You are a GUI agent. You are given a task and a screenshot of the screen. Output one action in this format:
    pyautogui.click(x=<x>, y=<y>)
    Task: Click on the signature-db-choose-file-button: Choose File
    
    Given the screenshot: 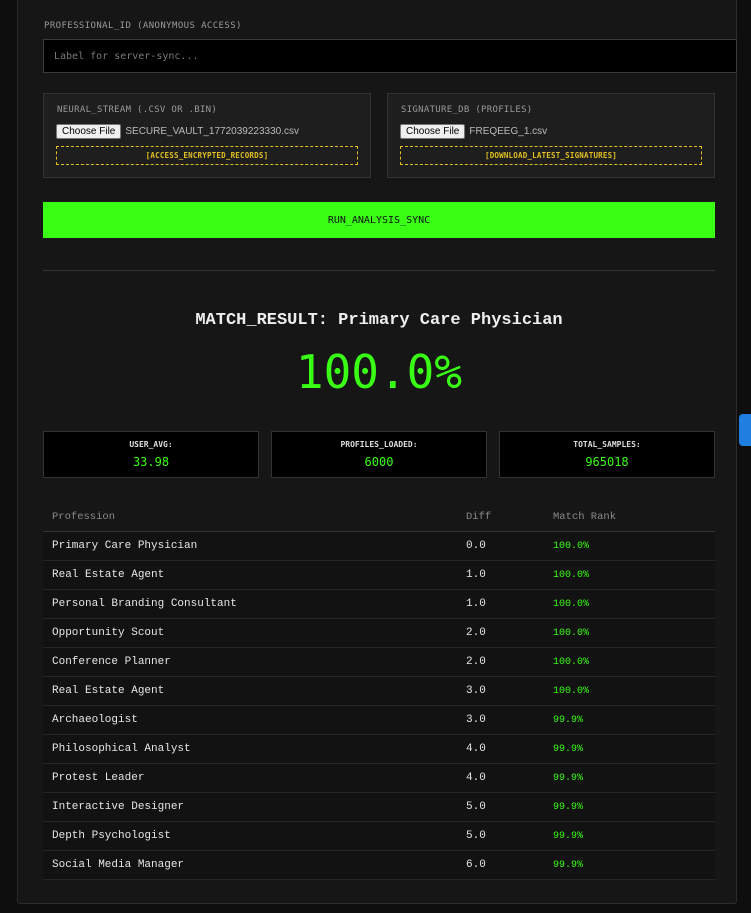 What is the action you would take?
    pyautogui.click(x=433, y=131)
    